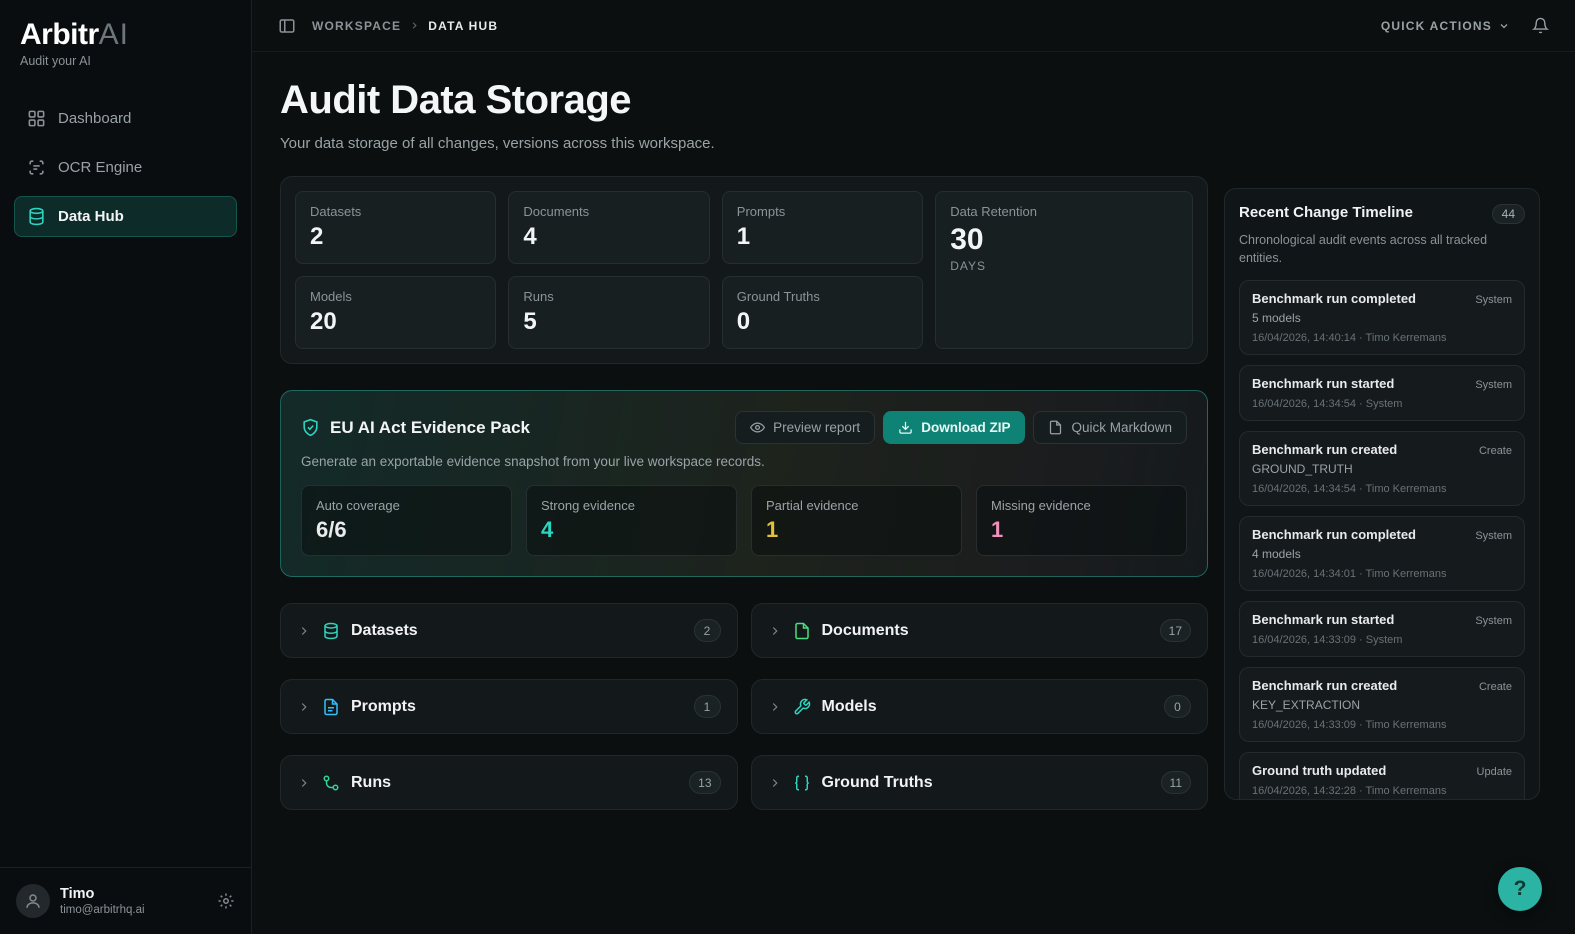 The image size is (1575, 934). I want to click on sidebar-item-label: Data Hub, so click(91, 216).